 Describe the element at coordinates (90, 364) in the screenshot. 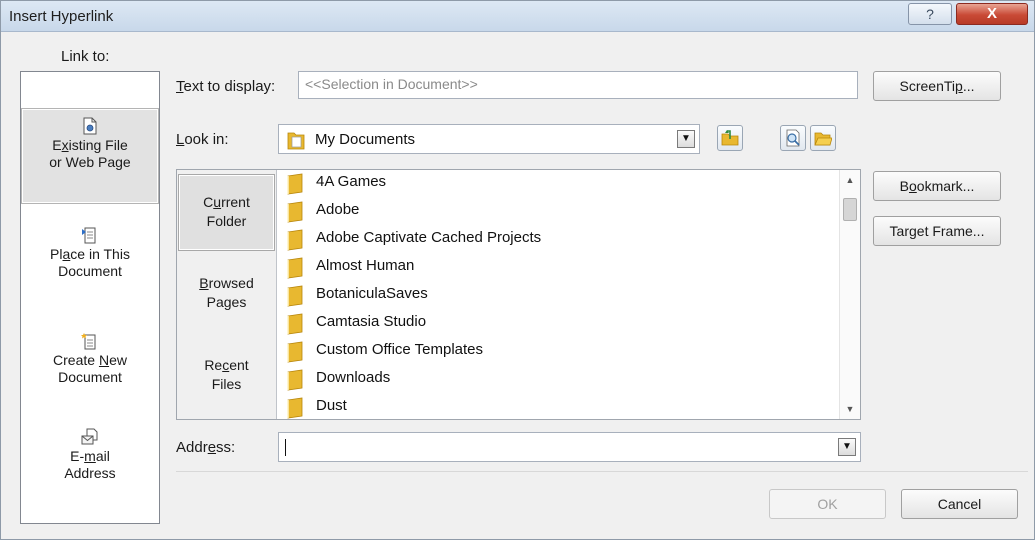

I see `link-to-create-new-document: Create New Document` at that location.